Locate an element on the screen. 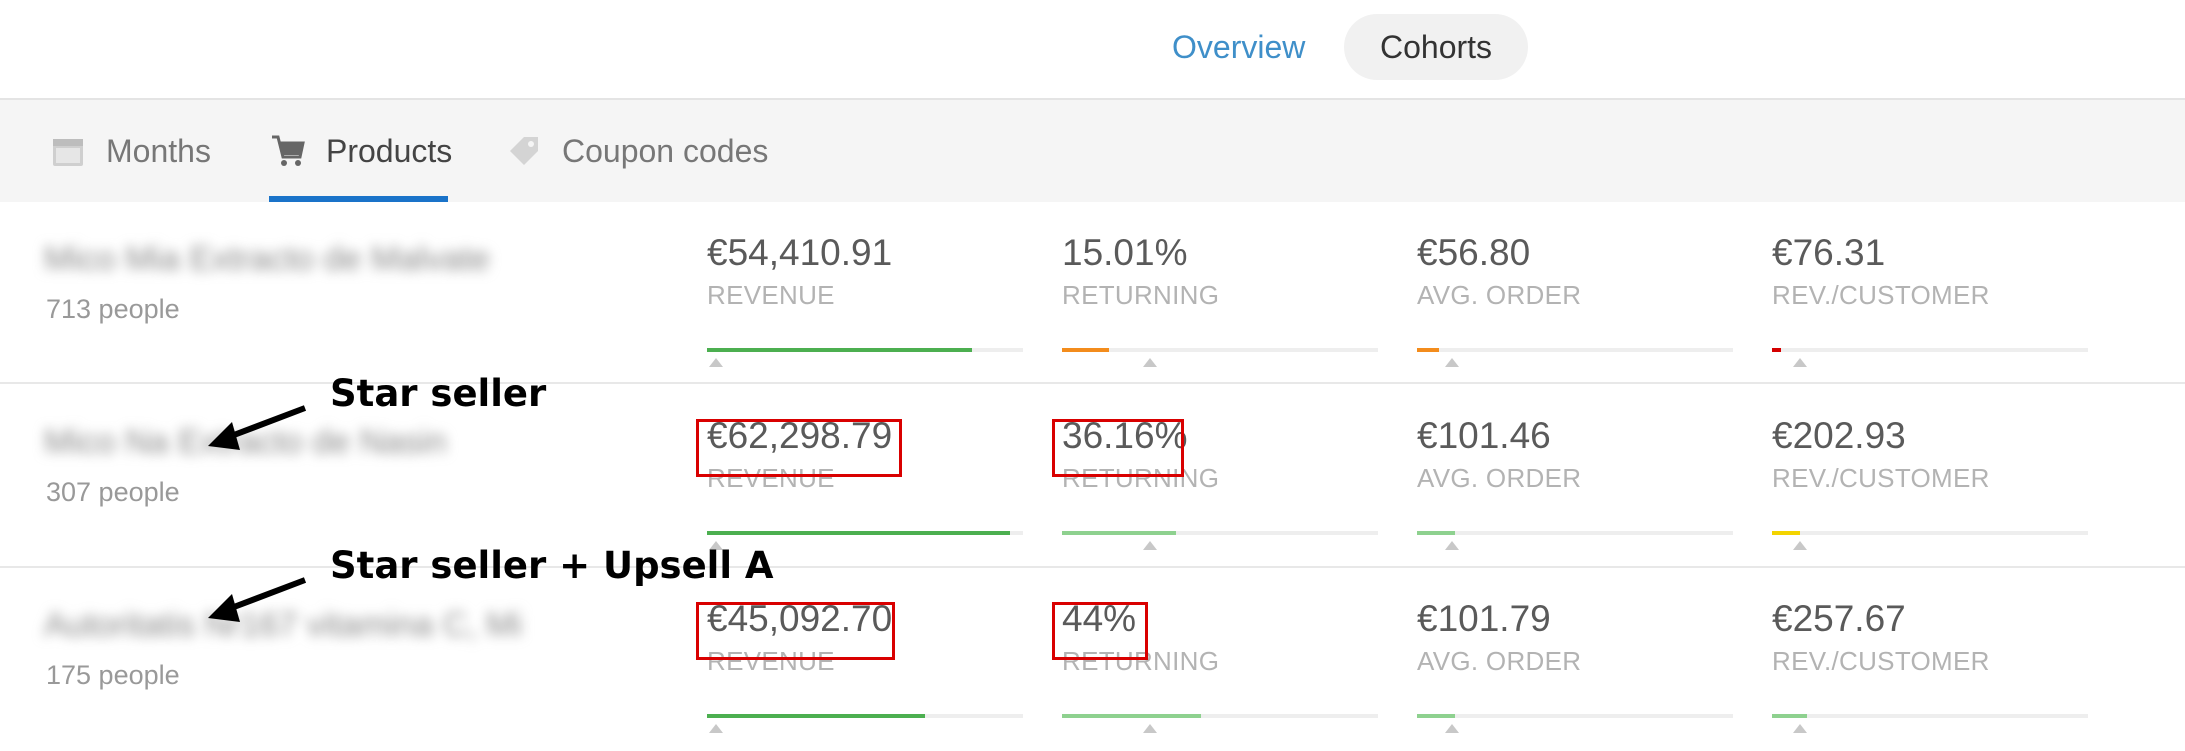 The height and width of the screenshot is (751, 2185). cart-icon is located at coordinates (288, 150).